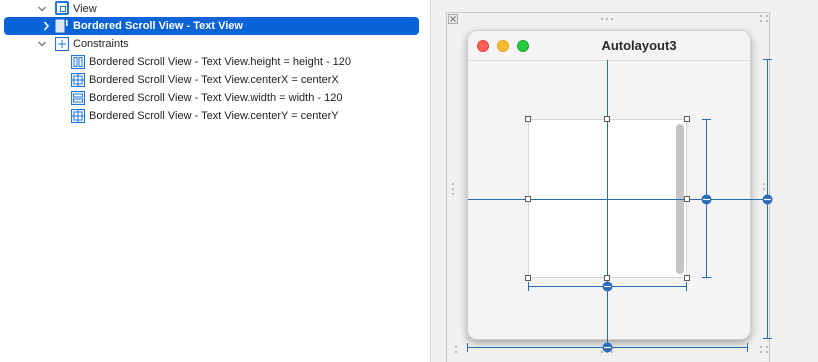  Describe the element at coordinates (687, 273) in the screenshot. I see `constraint-badge-icon` at that location.